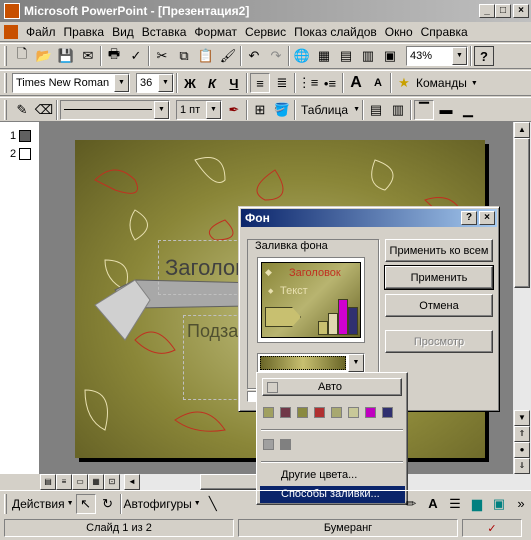 This screenshot has height=540, width=531. What do you see at coordinates (424, 109) in the screenshot?
I see `align-top-icon: ▔` at bounding box center [424, 109].